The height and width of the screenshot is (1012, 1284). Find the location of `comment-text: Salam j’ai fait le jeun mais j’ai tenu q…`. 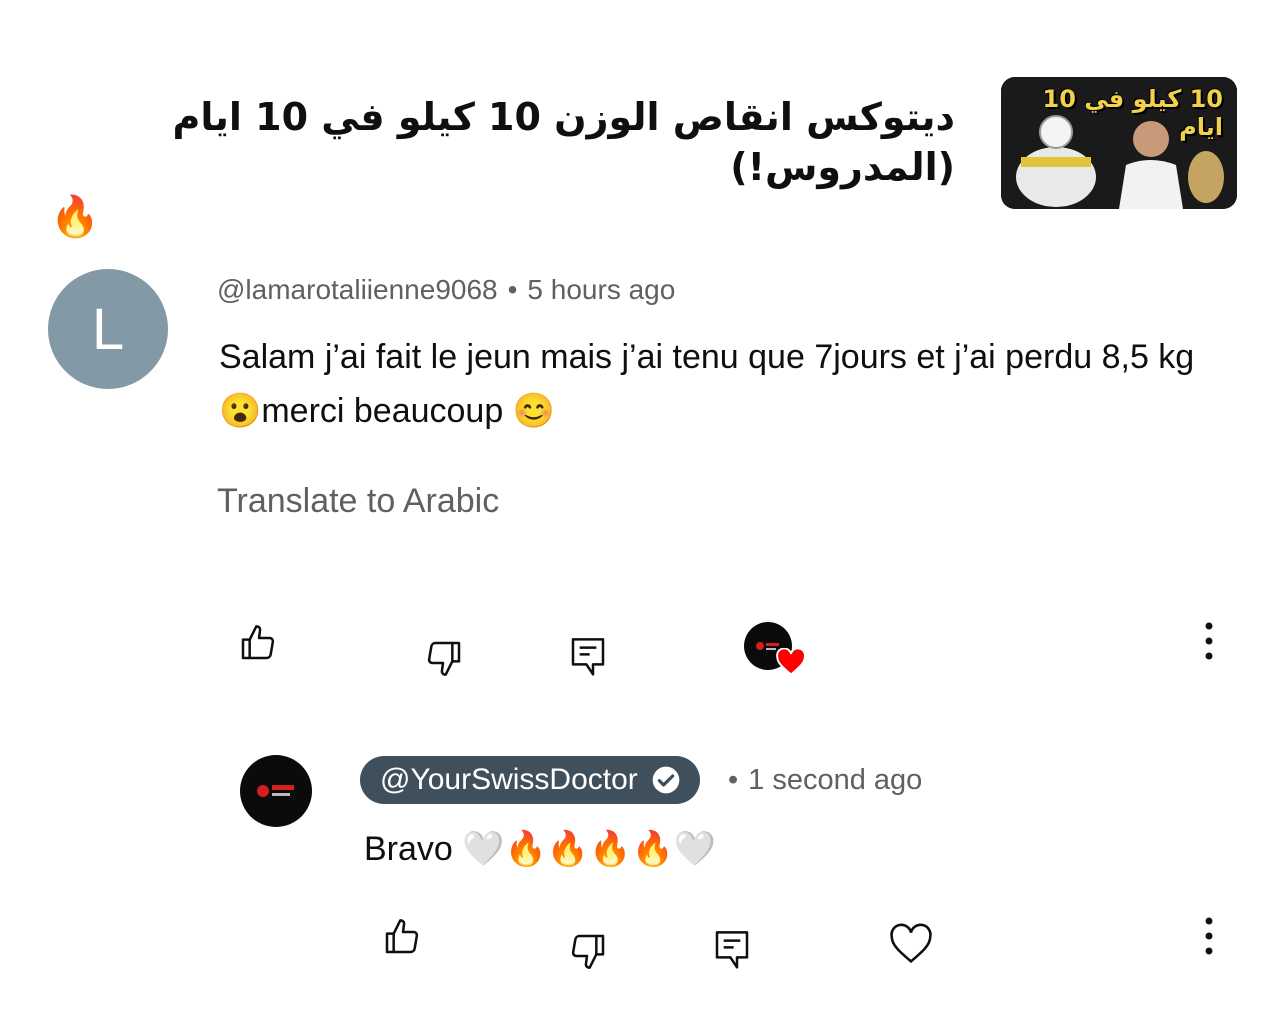

comment-text: Salam j’ai fait le jeun mais j’ai tenu q… is located at coordinates (707, 384).